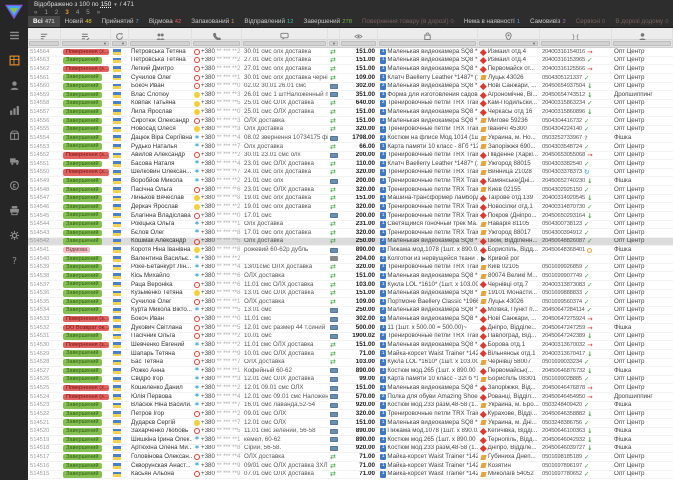 This screenshot has height=480, width=673. Describe the element at coordinates (77, 12) in the screenshot. I see `page-button-4: 4` at that location.